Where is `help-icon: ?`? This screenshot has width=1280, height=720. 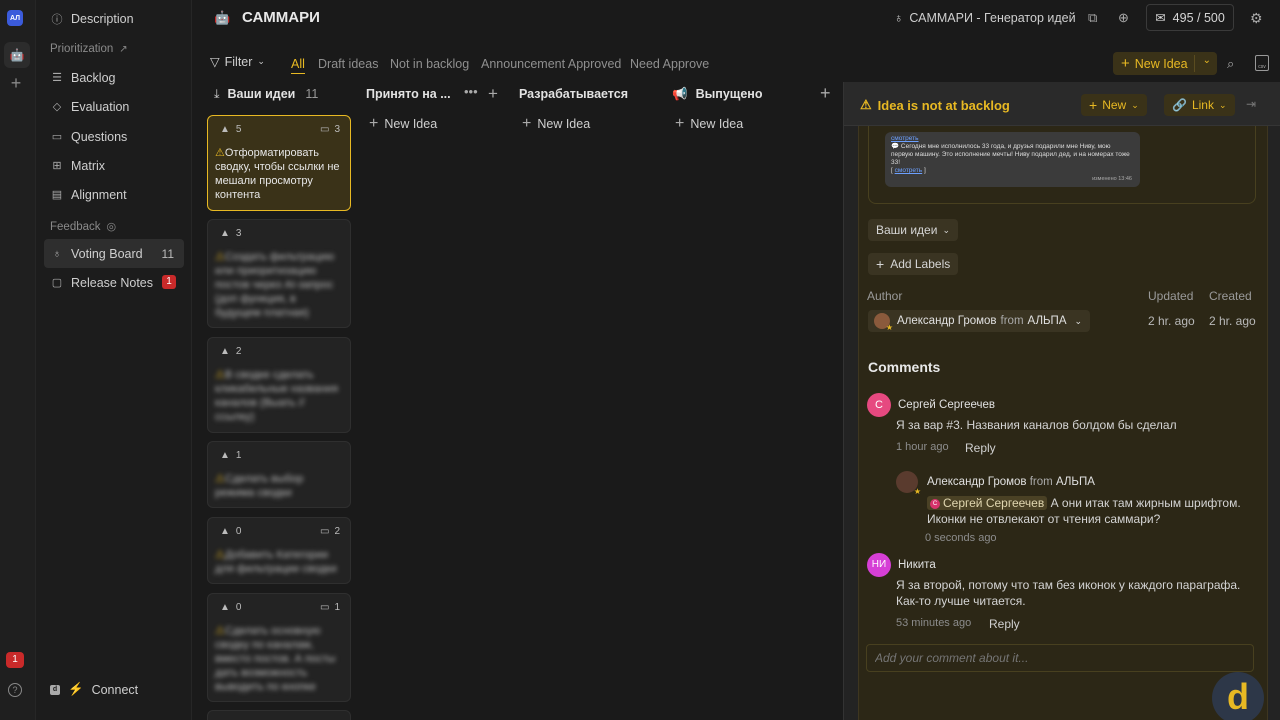 help-icon: ? is located at coordinates (15, 690).